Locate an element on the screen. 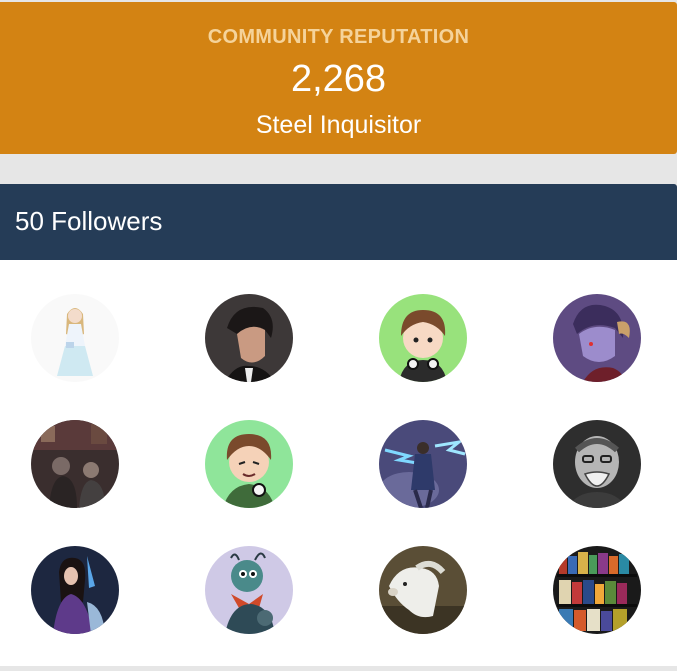  bookshelf-games-avatar is located at coordinates (597, 590).